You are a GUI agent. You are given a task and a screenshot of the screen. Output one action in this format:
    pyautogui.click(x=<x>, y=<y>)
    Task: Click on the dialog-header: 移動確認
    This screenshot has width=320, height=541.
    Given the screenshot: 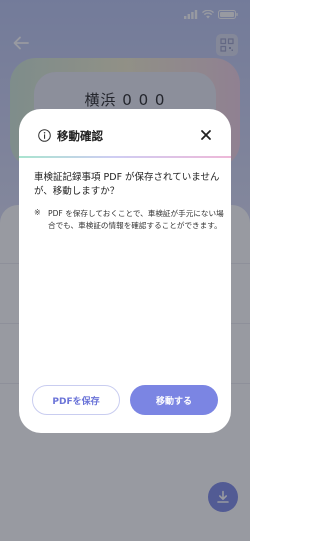 What is the action you would take?
    pyautogui.click(x=125, y=134)
    